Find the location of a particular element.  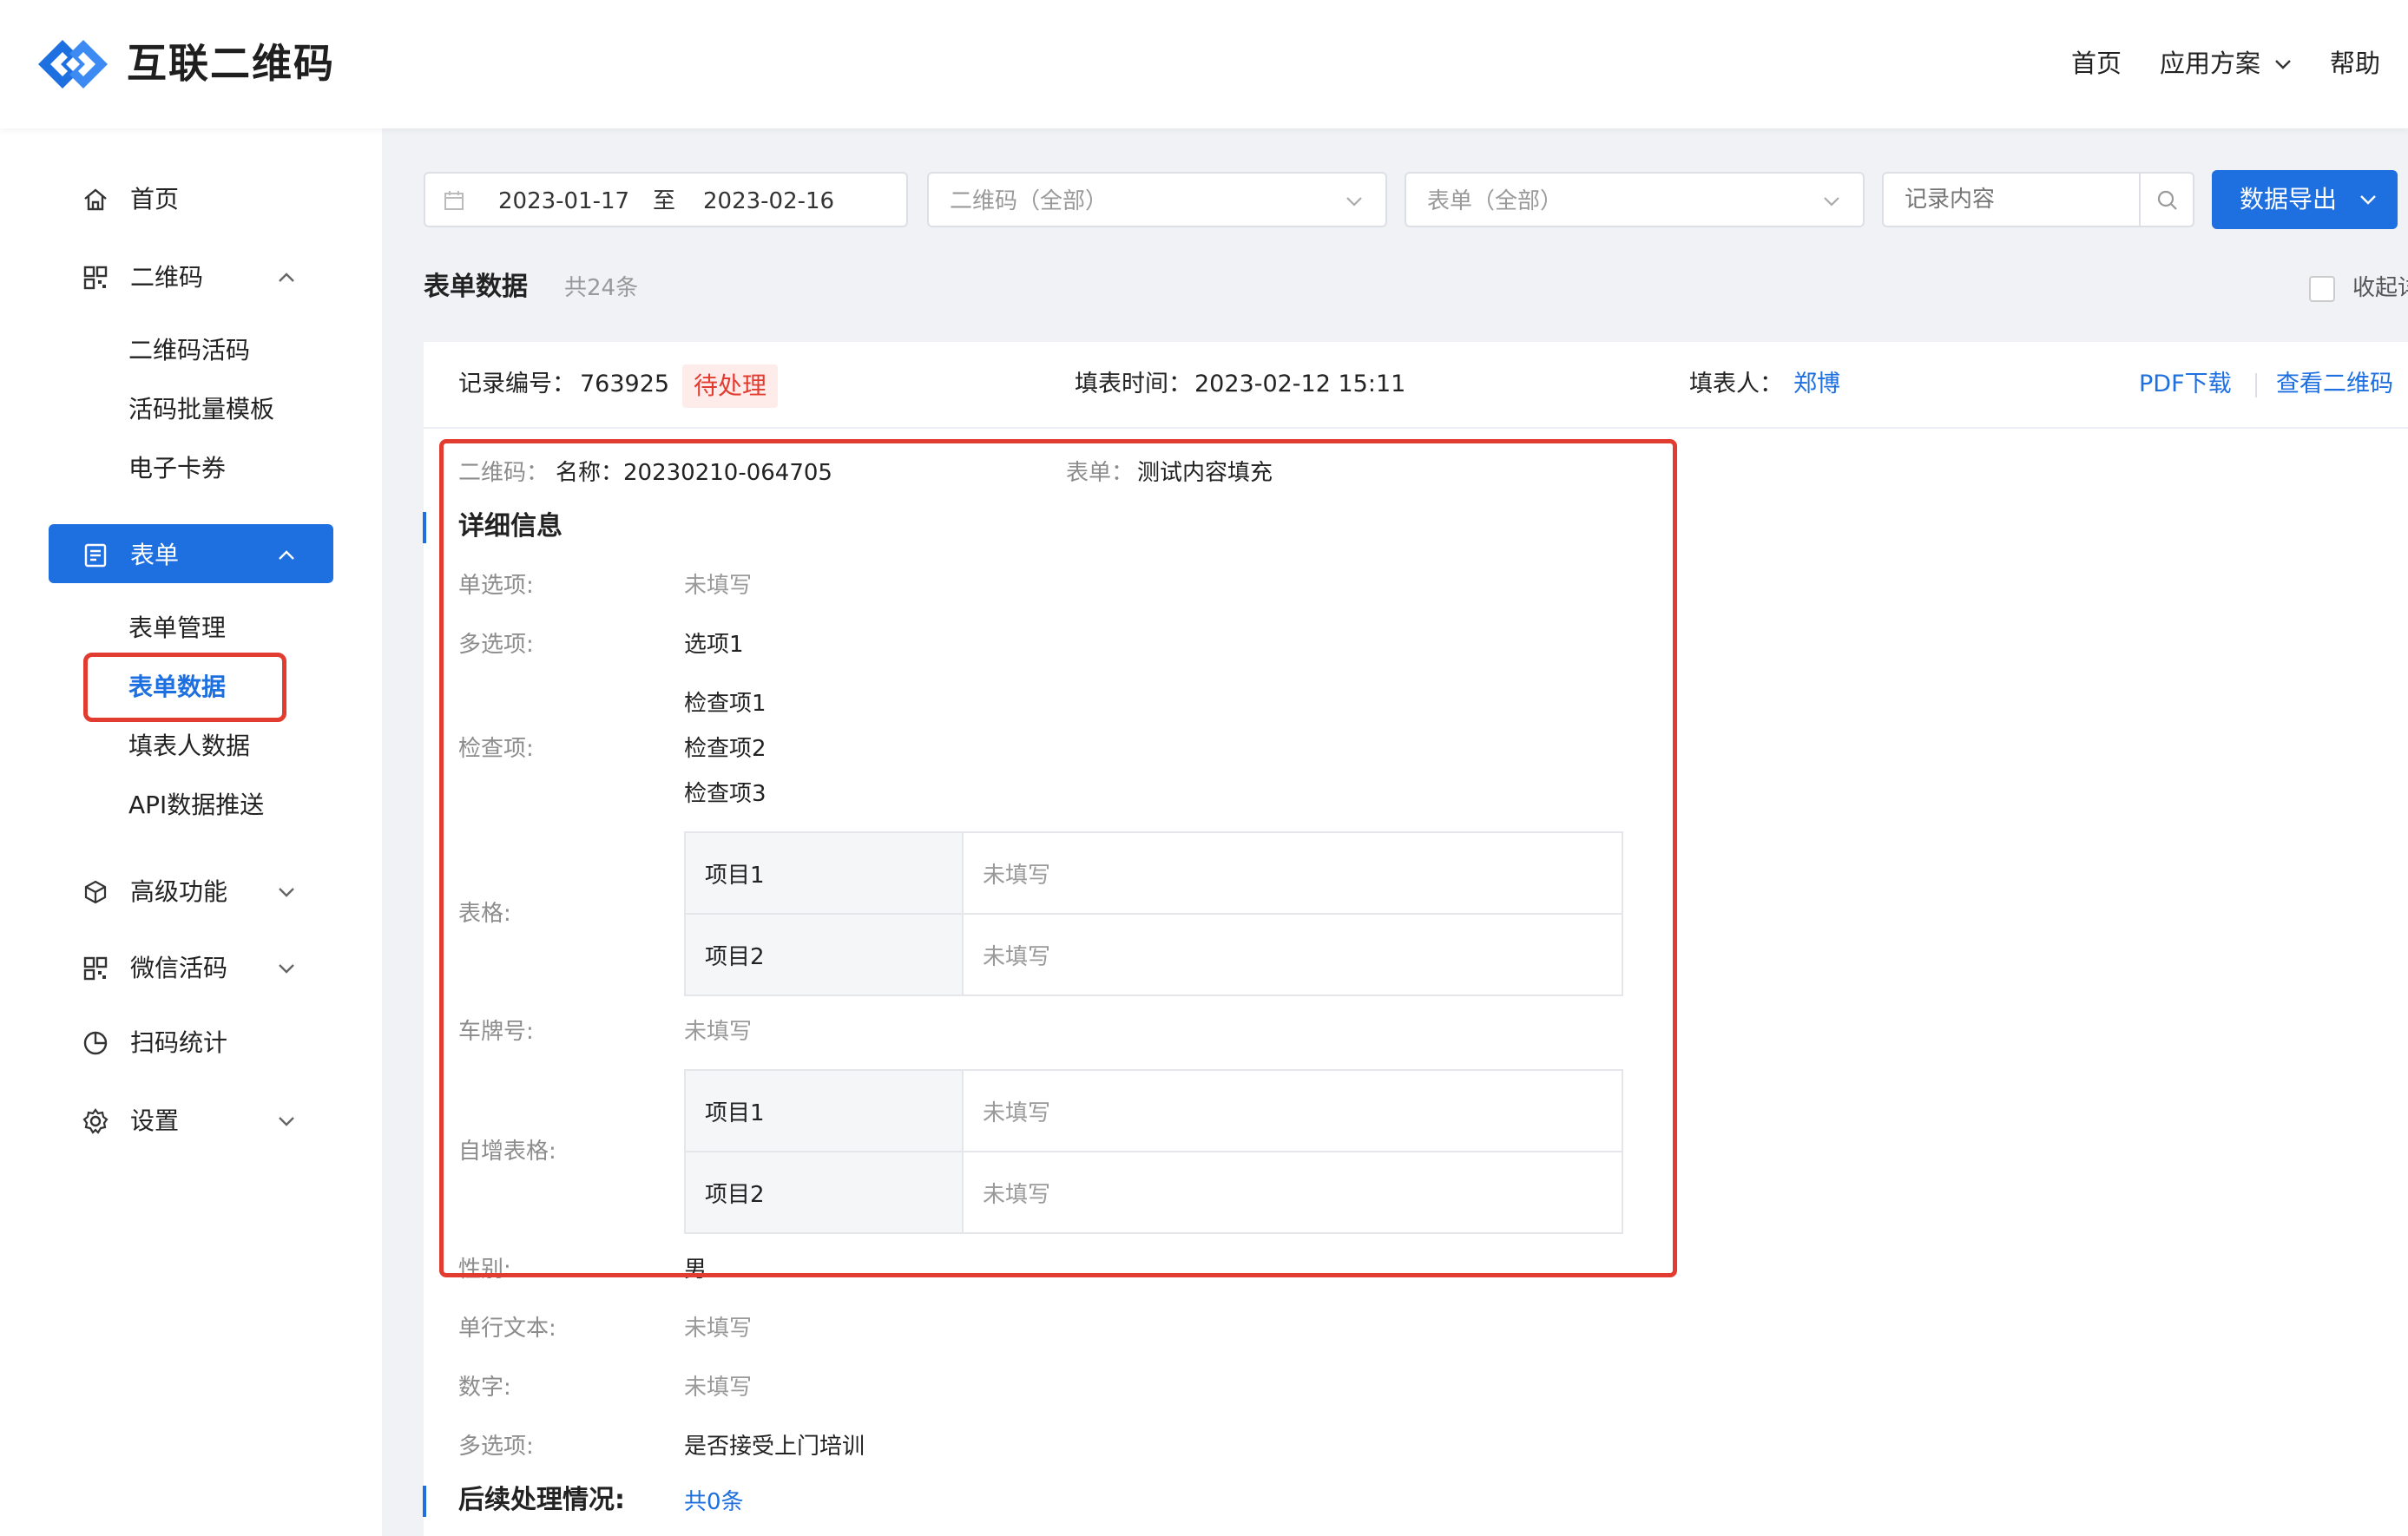

export-button: 数据导出 is located at coordinates (2305, 199).